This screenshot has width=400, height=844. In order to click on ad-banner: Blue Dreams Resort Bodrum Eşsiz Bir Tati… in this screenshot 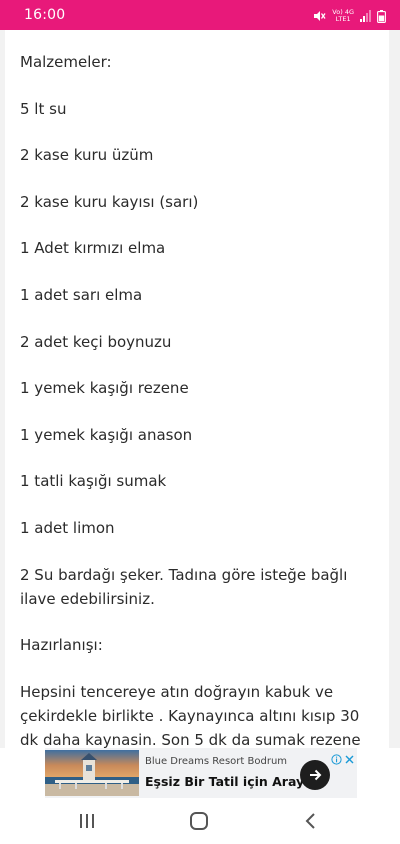, I will do `click(200, 773)`.